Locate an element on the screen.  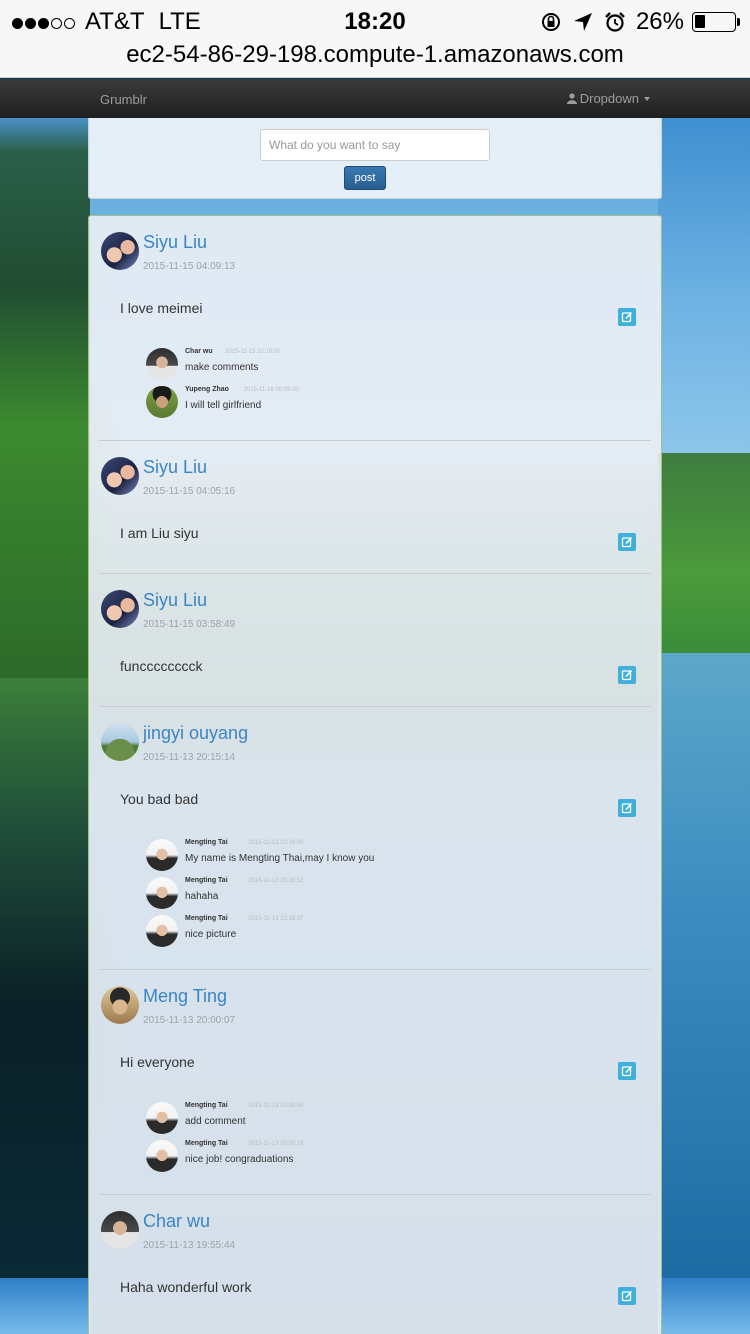
post-item: Siyu Liu 2015-11-15 04:05:16 I am Liu siyu is located at coordinates (376, 507).